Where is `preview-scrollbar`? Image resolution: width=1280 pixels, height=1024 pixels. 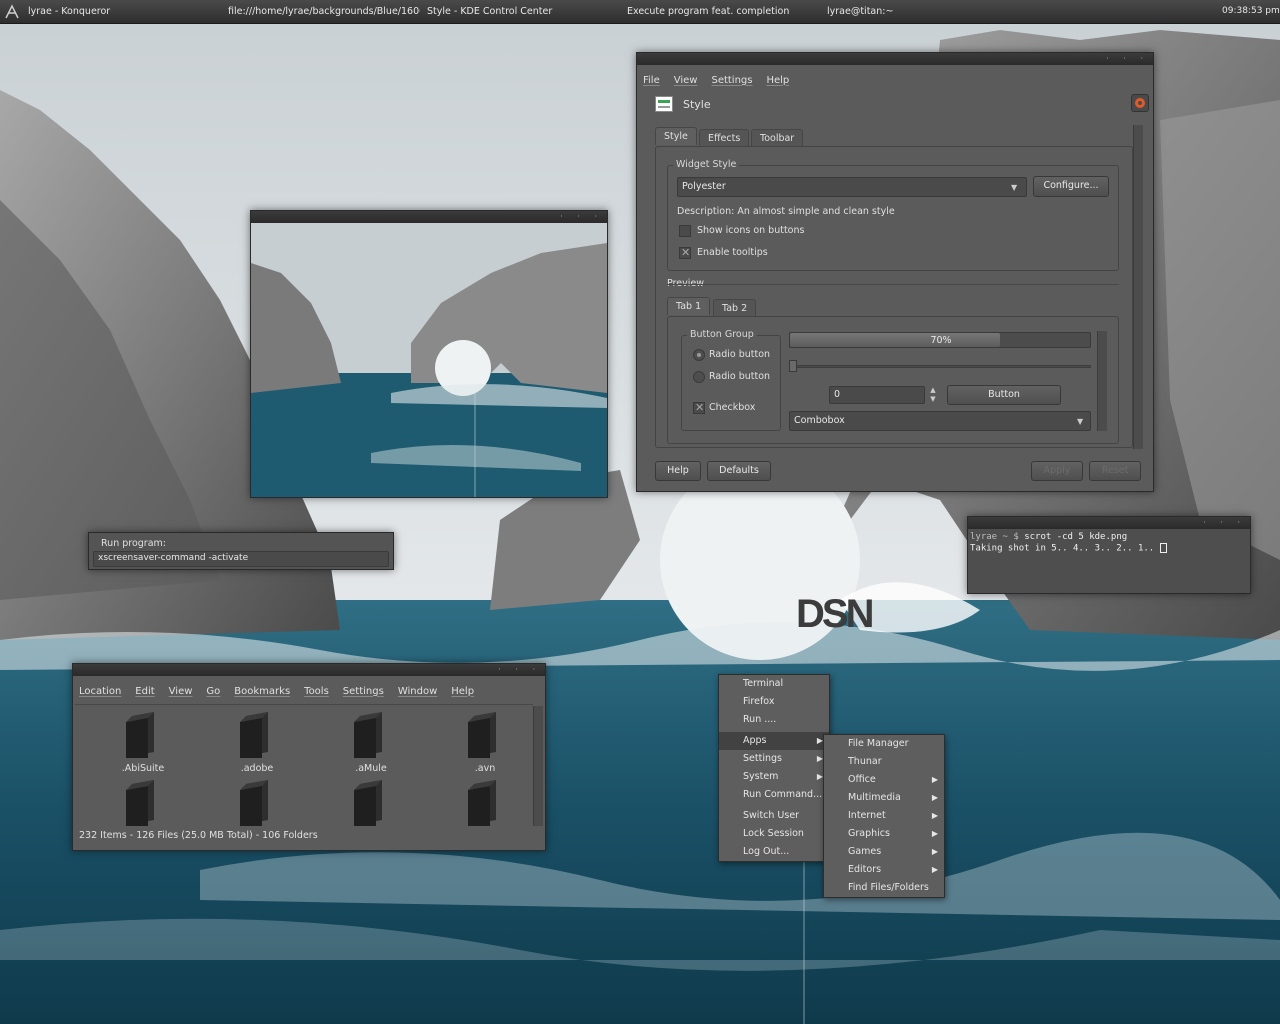 preview-scrollbar is located at coordinates (1102, 381).